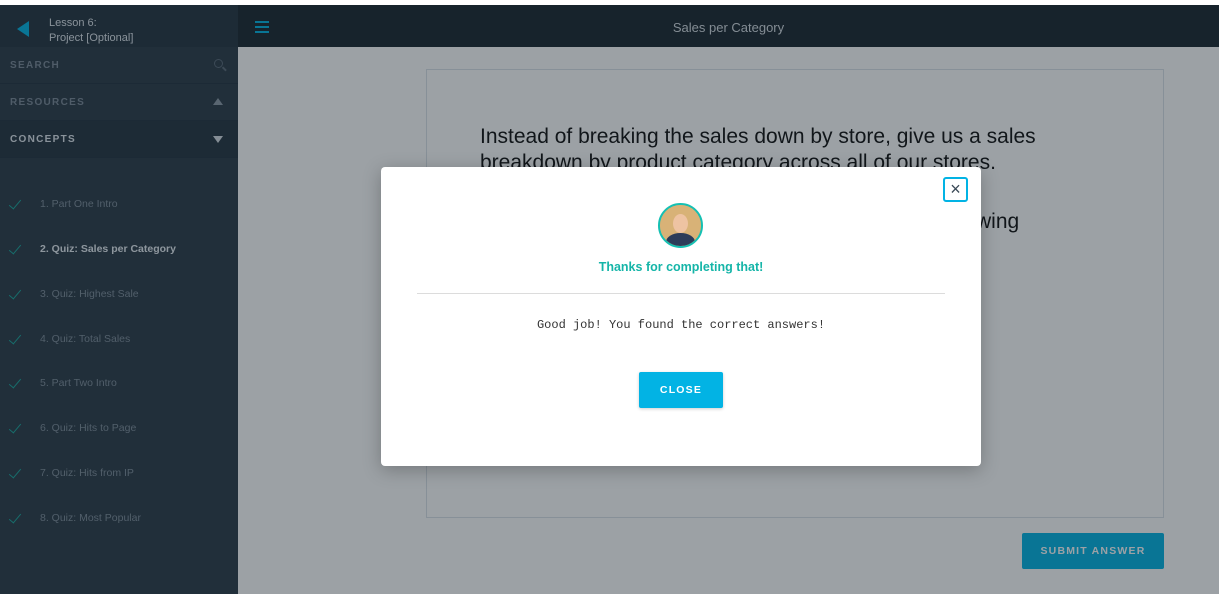  I want to click on instructor-avatar, so click(680, 225).